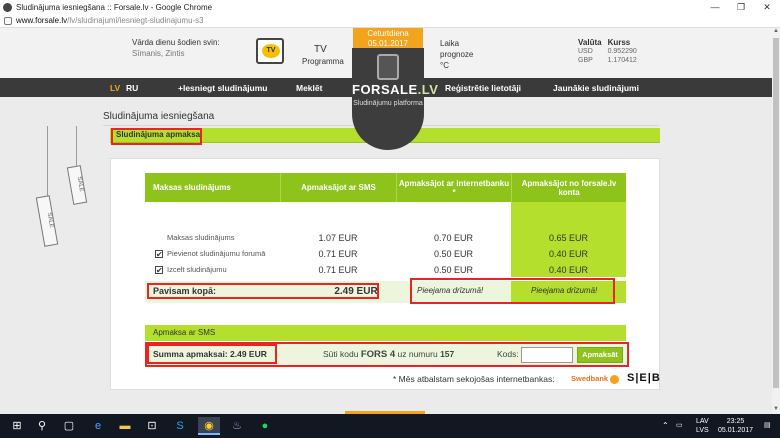 This screenshot has width=780, height=438. What do you see at coordinates (702, 421) in the screenshot?
I see `lang-code: LAV` at bounding box center [702, 421].